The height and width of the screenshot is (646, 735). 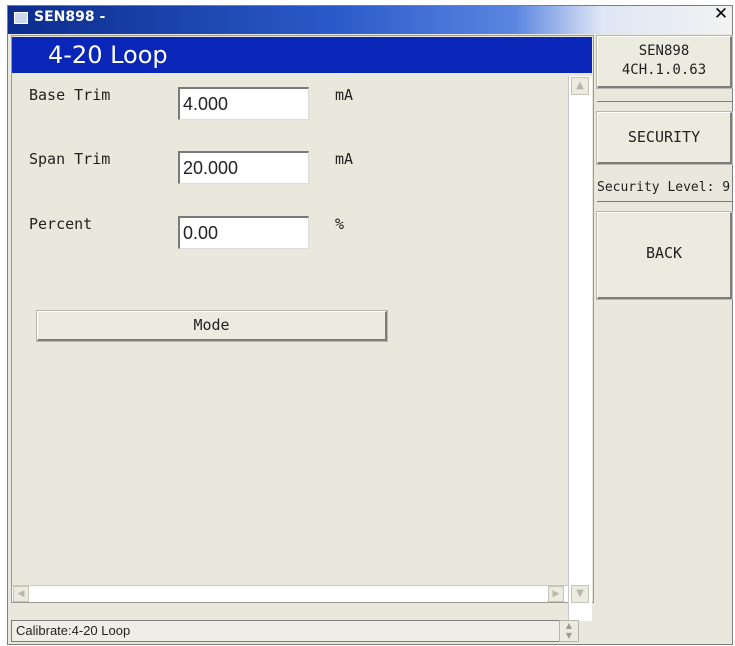 I want to click on version-button: SEN898 4CH.1.0.63, so click(x=664, y=62).